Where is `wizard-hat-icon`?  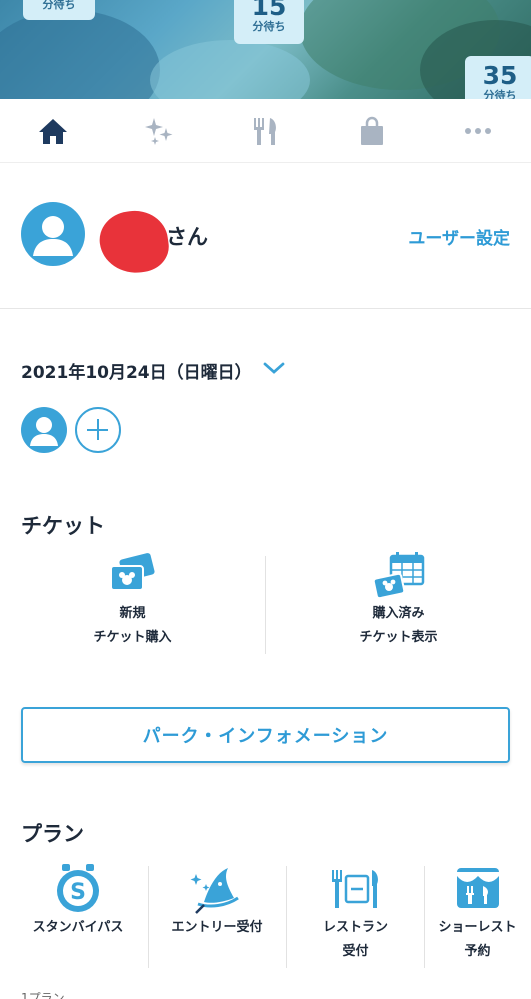
wizard-hat-icon is located at coordinates (214, 891).